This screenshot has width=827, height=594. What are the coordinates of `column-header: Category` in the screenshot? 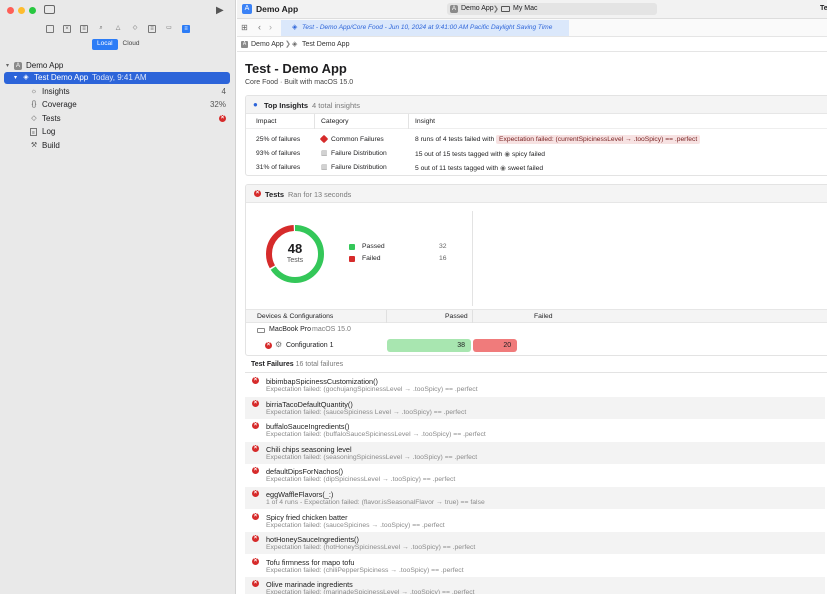 It's located at (335, 121).